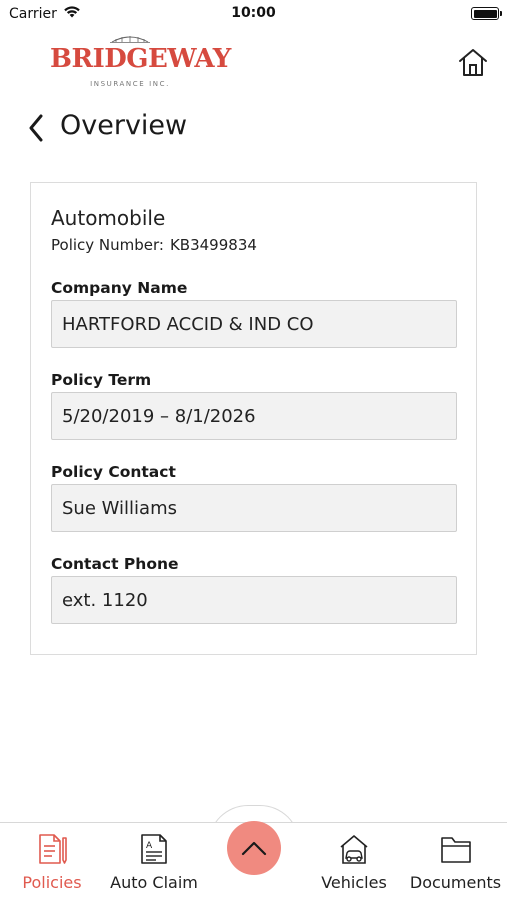 This screenshot has width=507, height=900. I want to click on logo-crest-icon, so click(130, 39).